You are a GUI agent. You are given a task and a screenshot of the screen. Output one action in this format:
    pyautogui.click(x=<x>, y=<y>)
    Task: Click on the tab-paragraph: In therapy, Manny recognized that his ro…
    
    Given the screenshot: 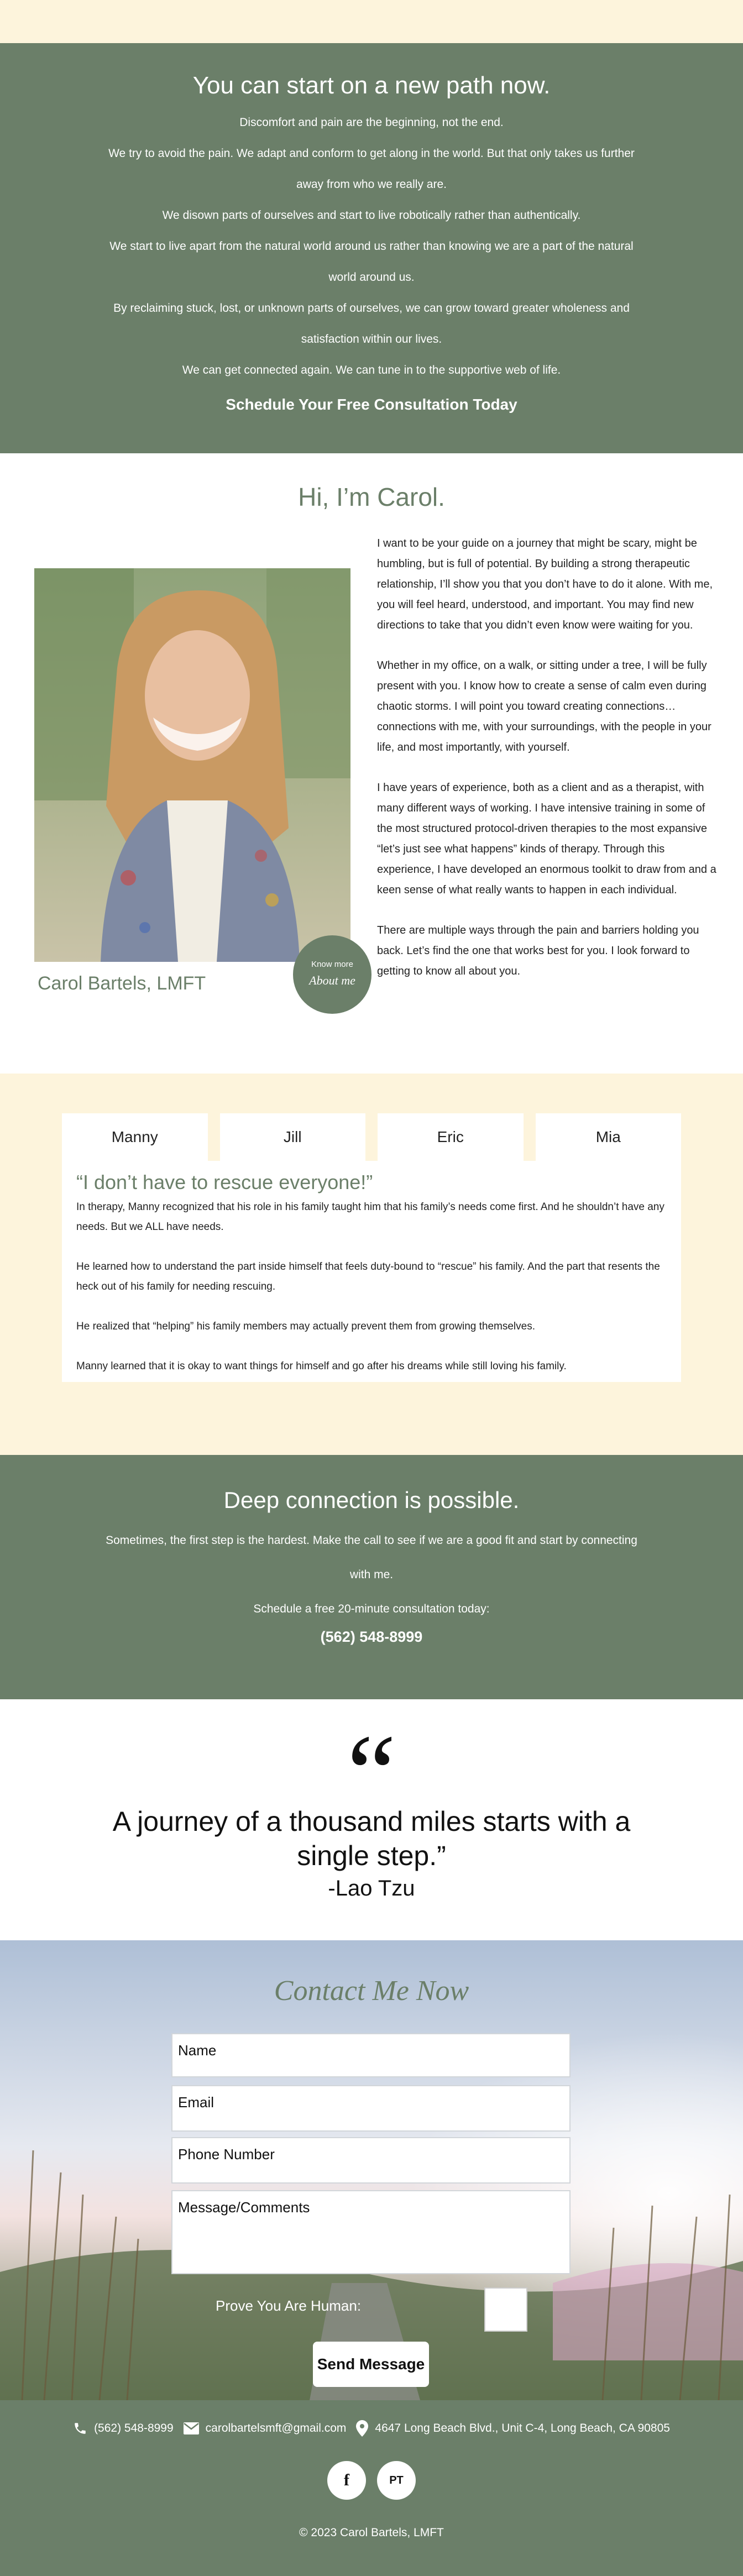 What is the action you would take?
    pyautogui.click(x=370, y=1217)
    